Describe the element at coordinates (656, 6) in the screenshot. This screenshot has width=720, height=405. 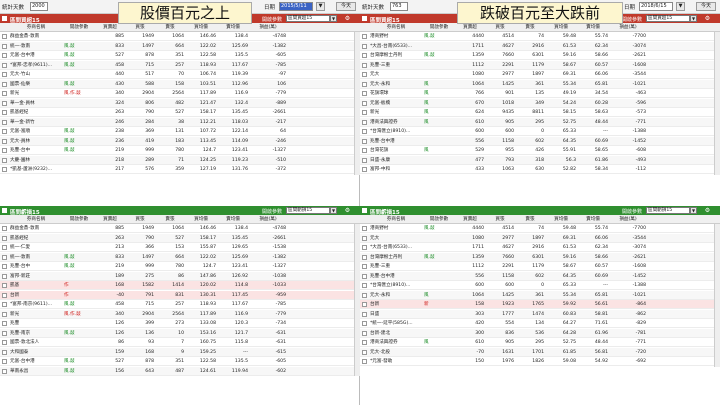
I see `date-input: 2018/6/15` at that location.